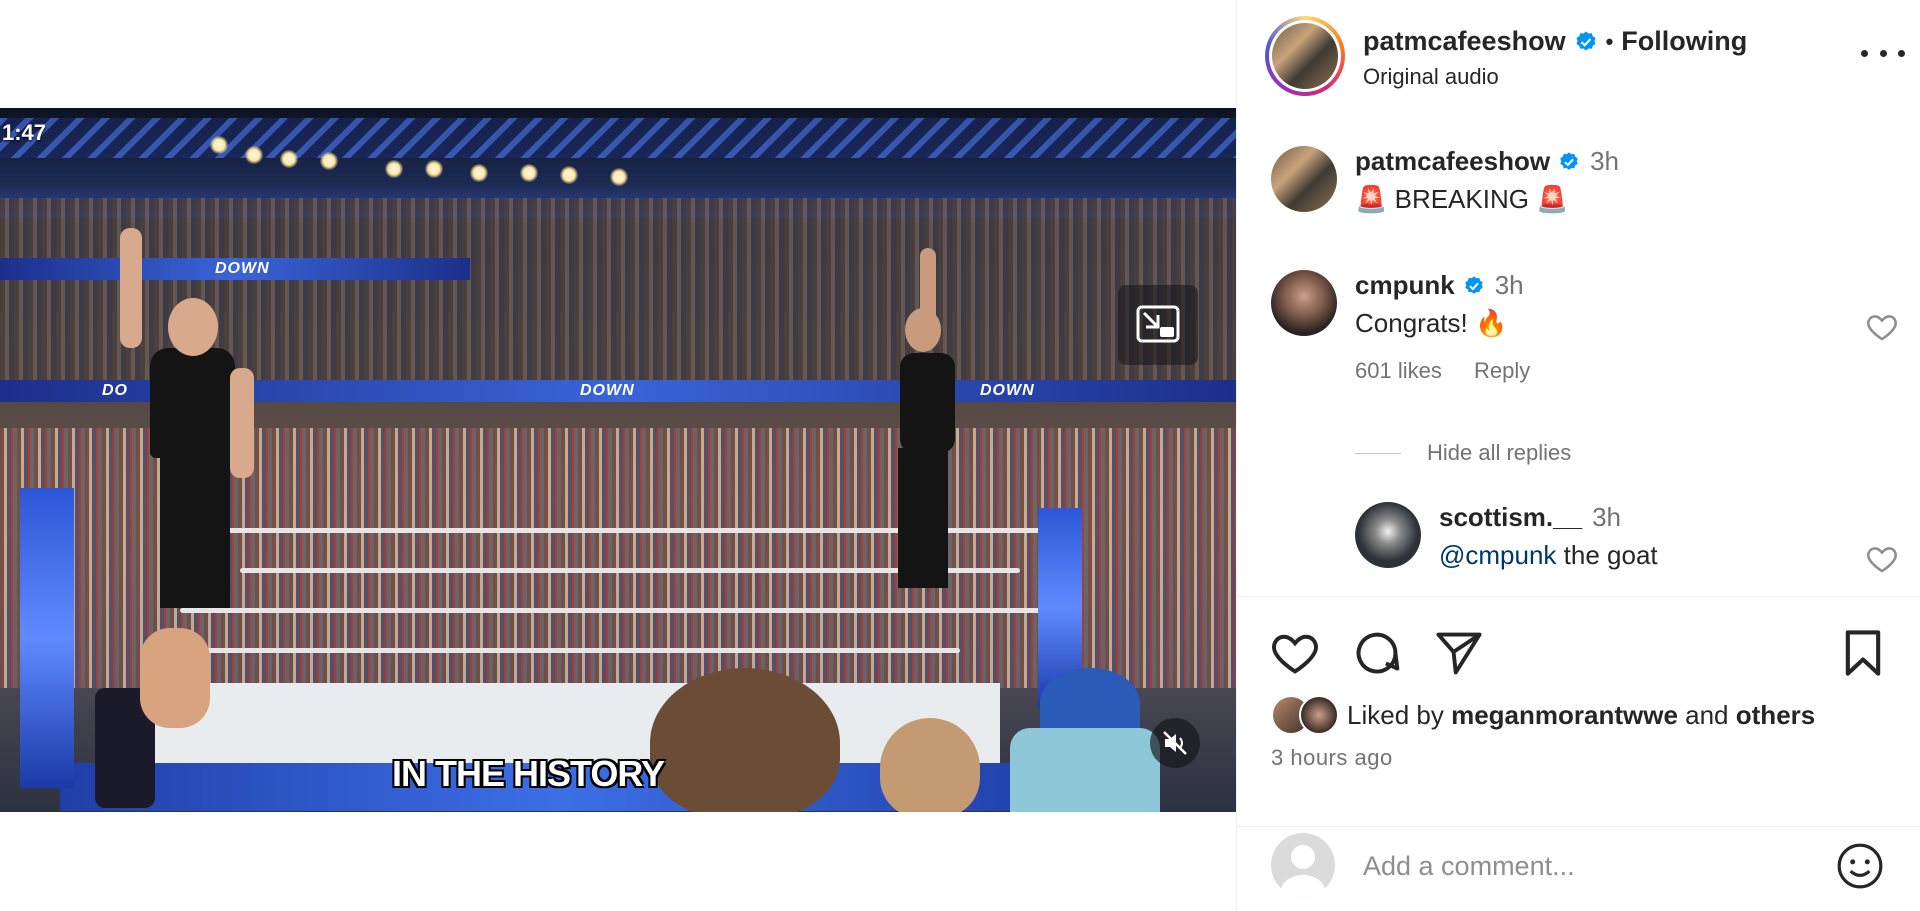 This screenshot has height=911, width=1920. I want to click on comment-time: 3h, so click(1509, 285).